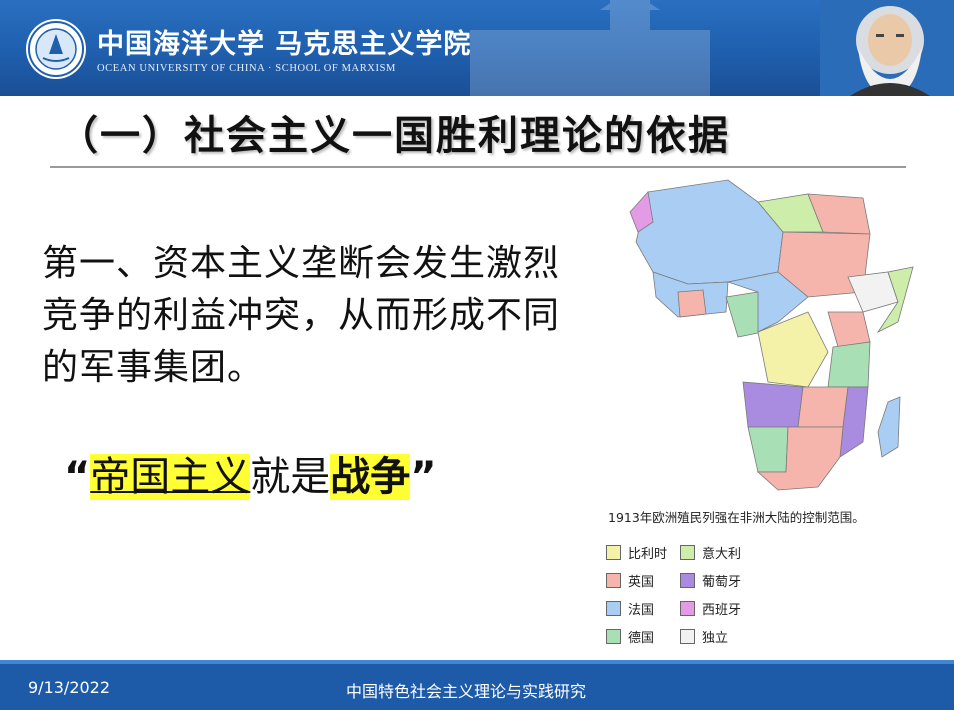 This screenshot has width=954, height=710. I want to click on legend-label: 英国, so click(641, 582).